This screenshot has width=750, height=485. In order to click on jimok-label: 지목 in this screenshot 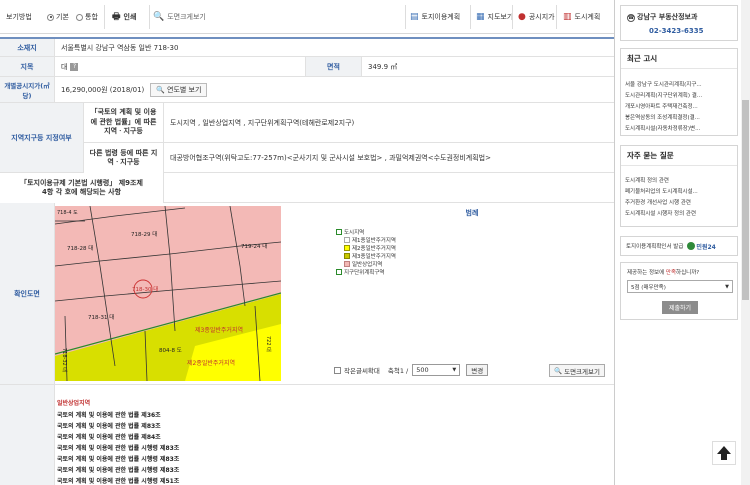, I will do `click(27, 66)`.